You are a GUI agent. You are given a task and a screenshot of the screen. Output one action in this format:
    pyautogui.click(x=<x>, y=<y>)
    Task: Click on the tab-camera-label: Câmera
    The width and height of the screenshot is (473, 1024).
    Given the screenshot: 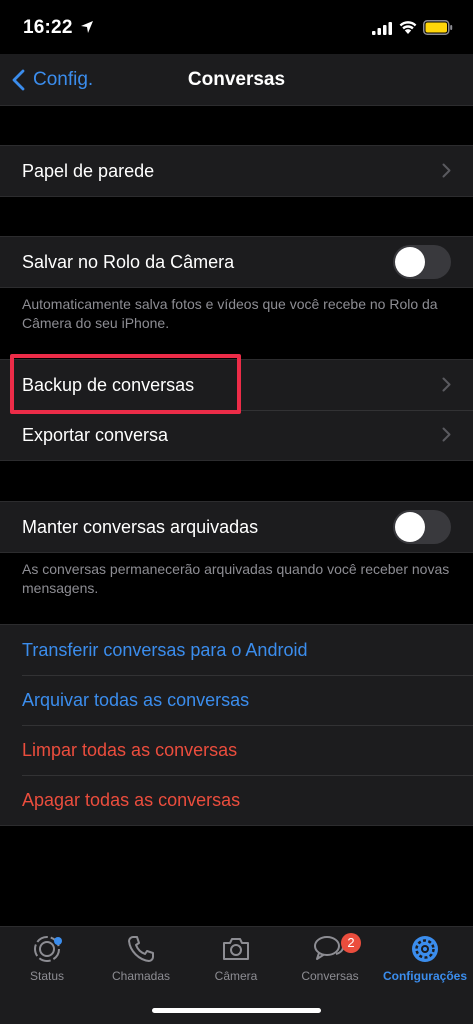 What is the action you would take?
    pyautogui.click(x=236, y=976)
    